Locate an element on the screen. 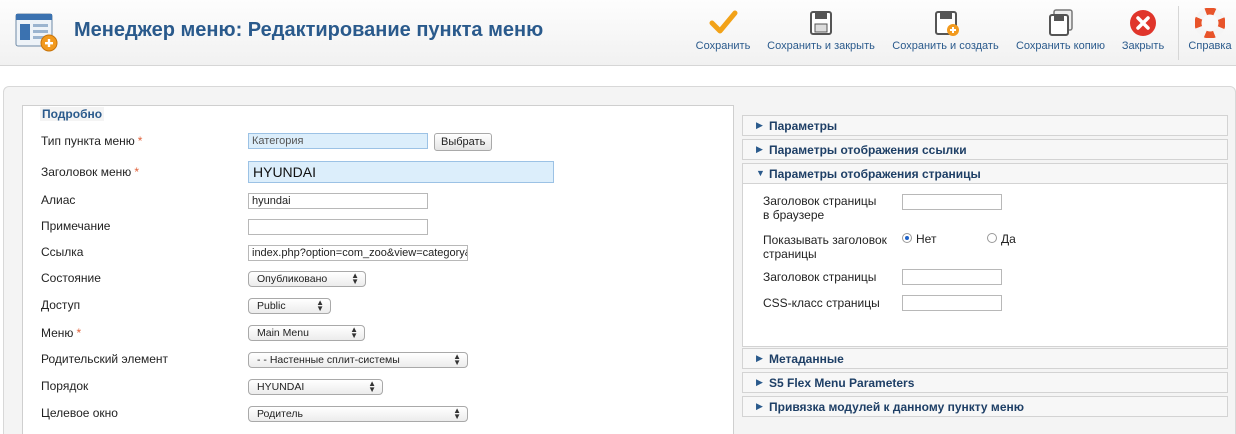 This screenshot has width=1236, height=434. save-button: Сохранить is located at coordinates (723, 34).